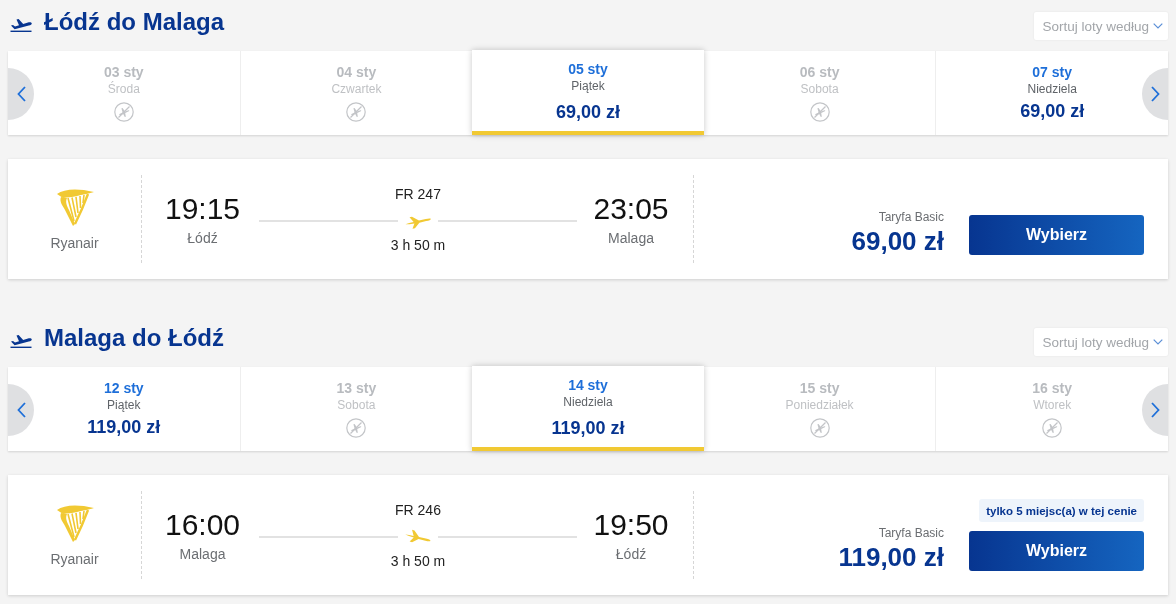 The height and width of the screenshot is (604, 1176). Describe the element at coordinates (134, 338) in the screenshot. I see `section-title: Malaga do Łódź` at that location.